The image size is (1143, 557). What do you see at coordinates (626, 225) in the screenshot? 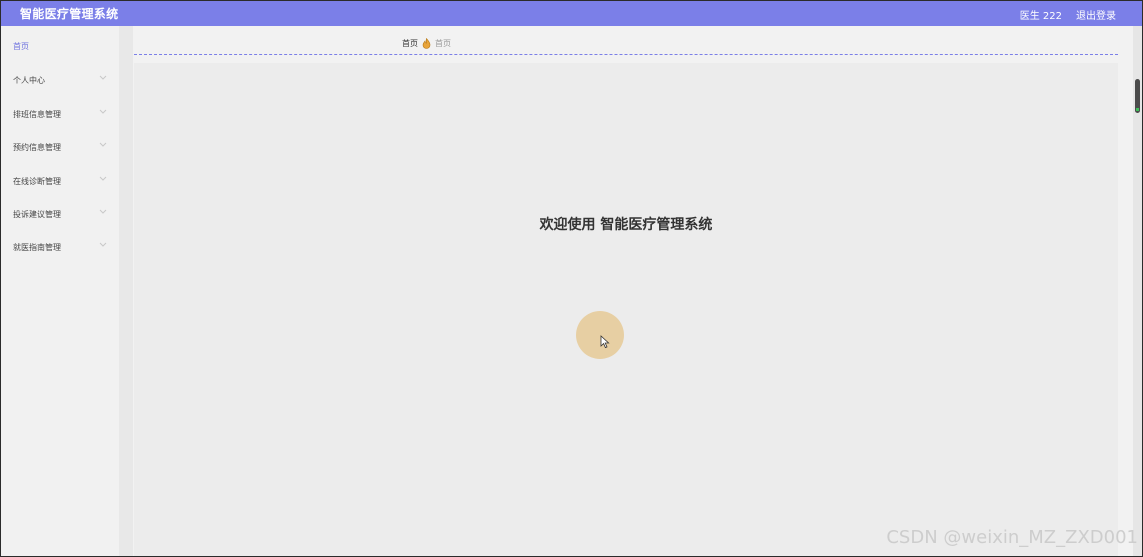
I see `welcome-message: 欢迎使用 智能医疗管理系统` at bounding box center [626, 225].